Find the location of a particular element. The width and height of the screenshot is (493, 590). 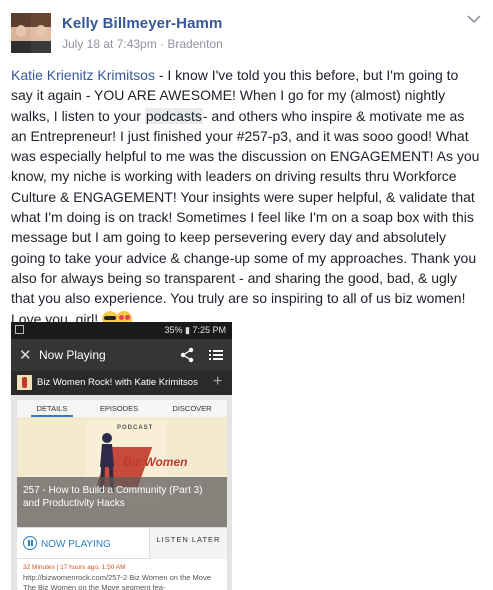

share-icon is located at coordinates (187, 355).